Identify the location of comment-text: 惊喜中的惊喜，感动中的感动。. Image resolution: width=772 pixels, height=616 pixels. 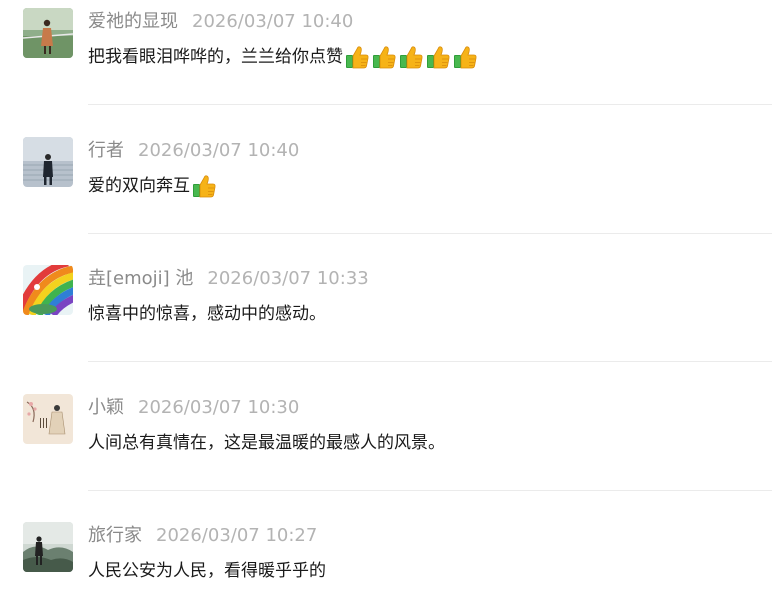
(207, 314).